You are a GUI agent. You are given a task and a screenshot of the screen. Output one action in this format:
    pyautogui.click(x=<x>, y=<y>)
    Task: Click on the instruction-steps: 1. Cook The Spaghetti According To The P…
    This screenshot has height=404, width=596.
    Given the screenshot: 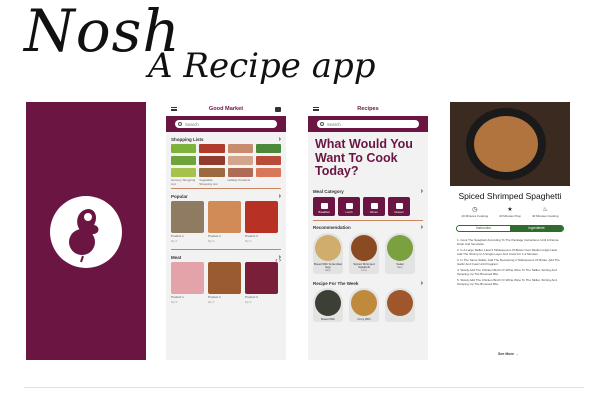 What is the action you would take?
    pyautogui.click(x=510, y=259)
    